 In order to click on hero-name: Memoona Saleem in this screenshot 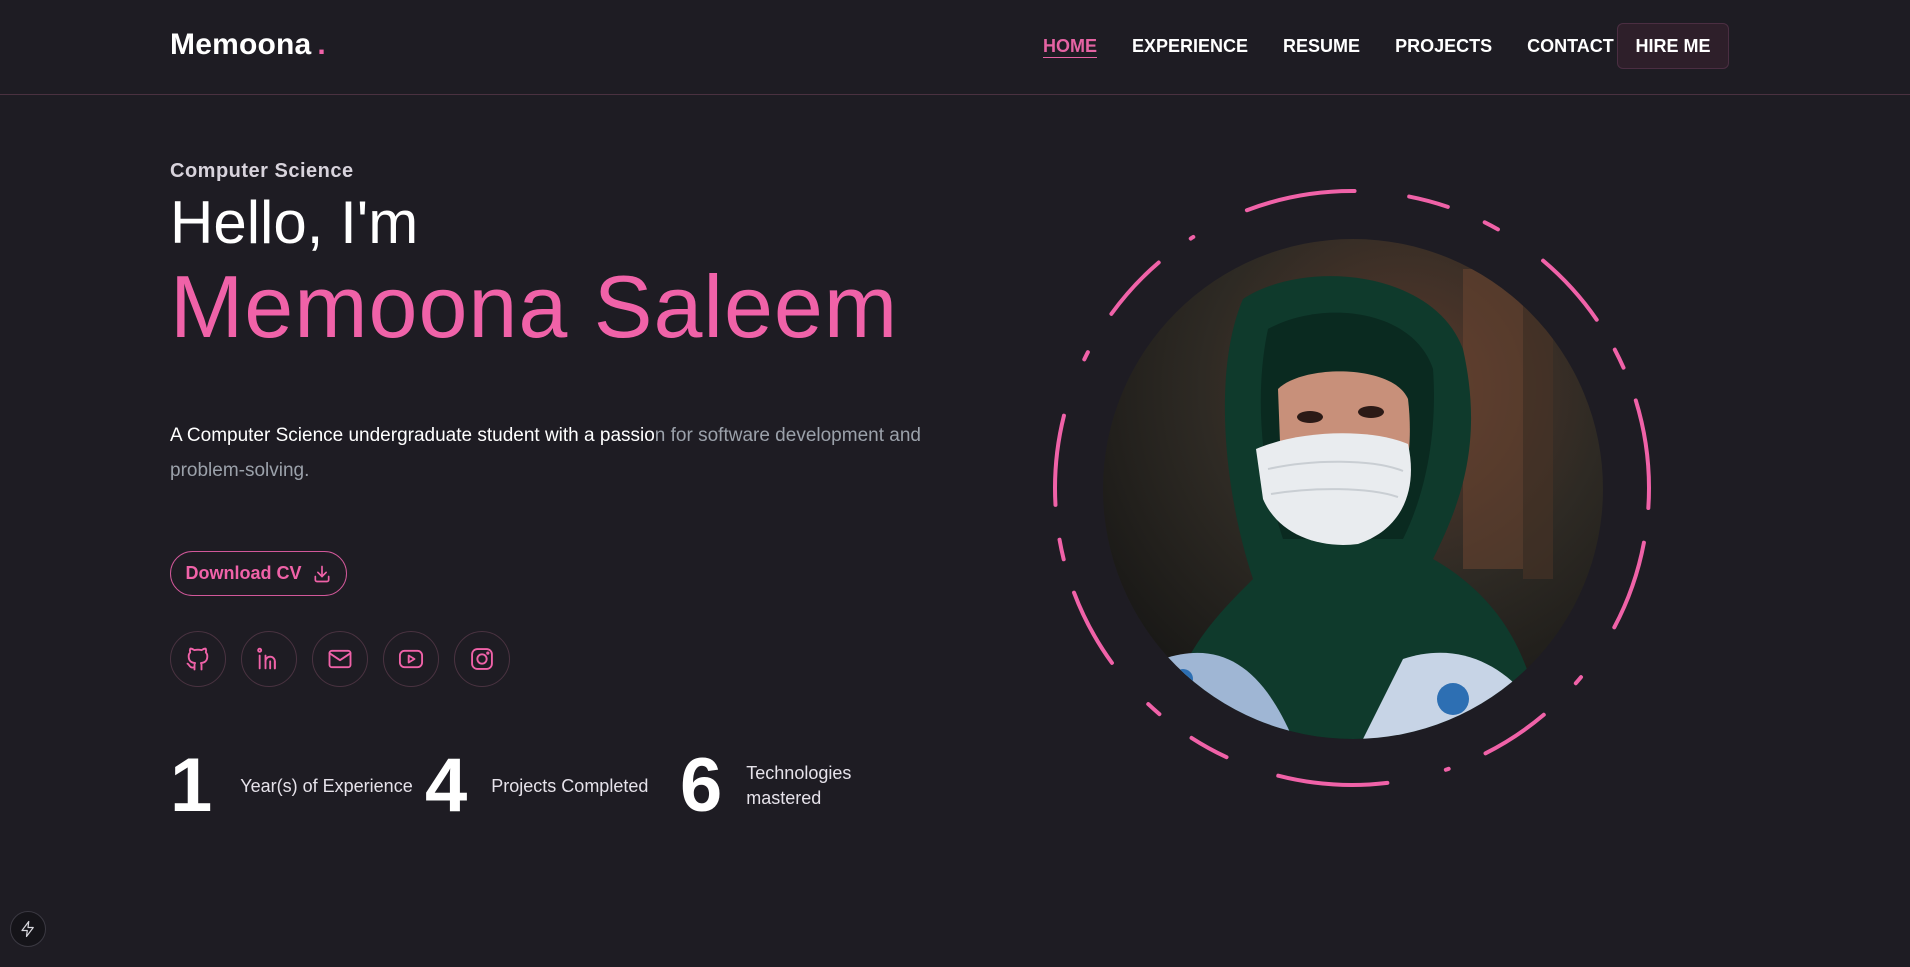, I will do `click(534, 306)`.